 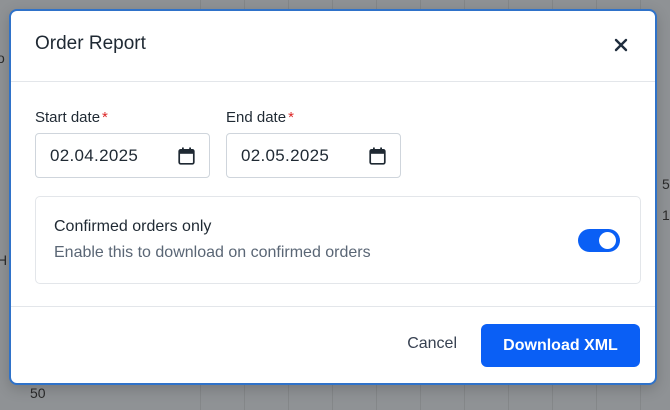 I want to click on confirmed-orders-toggle, so click(x=599, y=240).